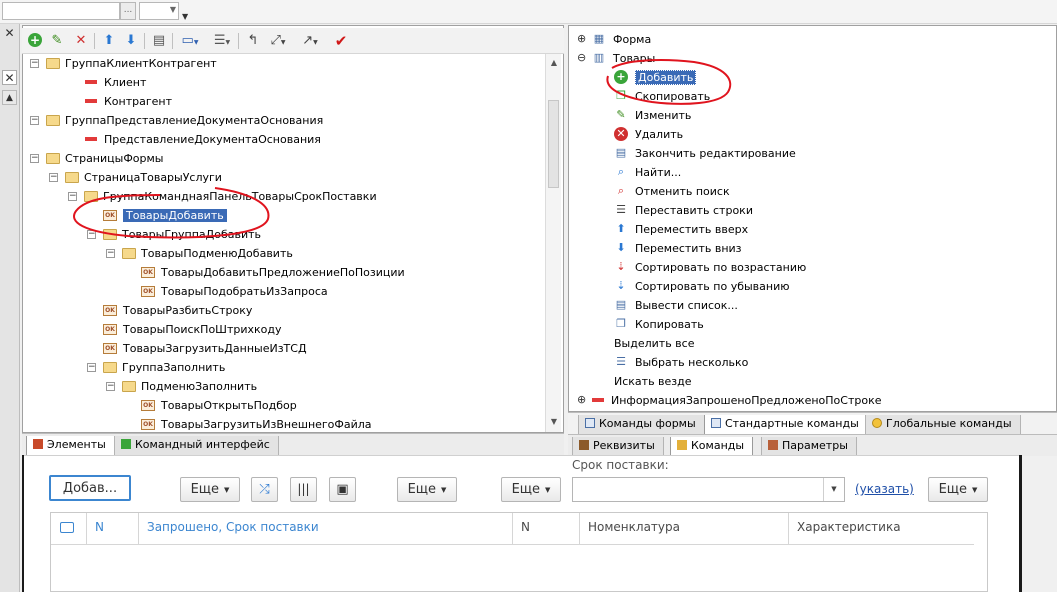  I want to click on tree-item: ТоварыПодменюДобавить, so click(207, 253).